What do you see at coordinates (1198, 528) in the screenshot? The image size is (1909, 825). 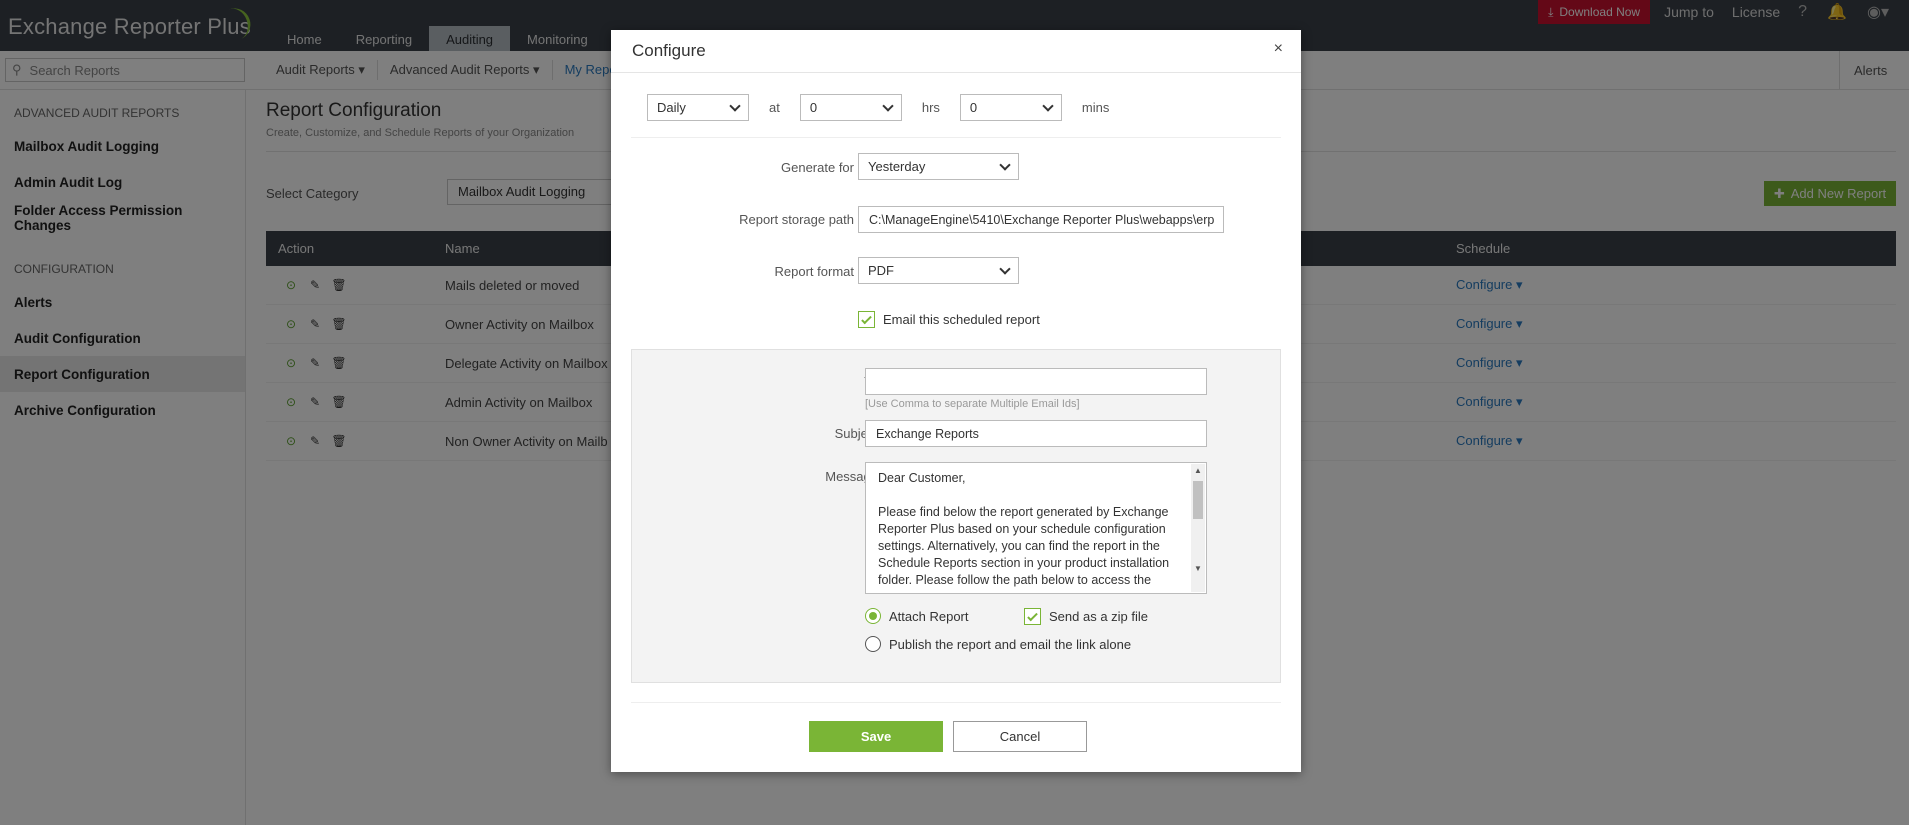 I see `message-scrollbar: ▲ ▼` at bounding box center [1198, 528].